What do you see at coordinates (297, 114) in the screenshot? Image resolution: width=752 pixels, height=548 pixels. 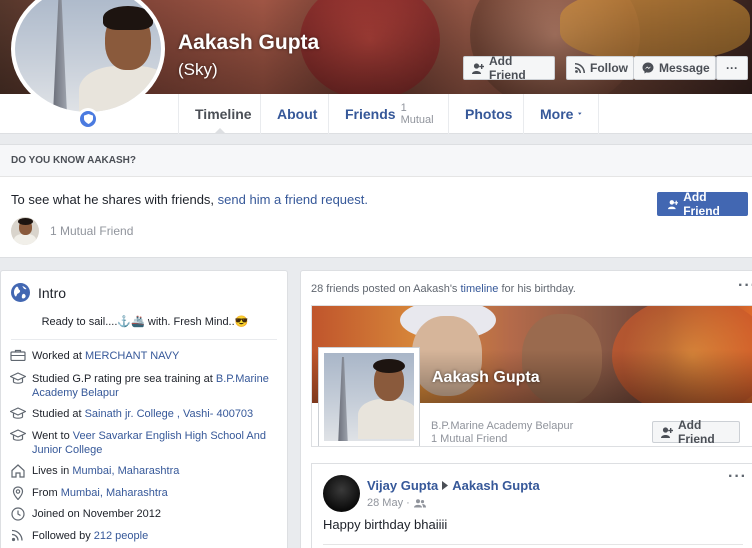 I see `tab-about-label: About` at bounding box center [297, 114].